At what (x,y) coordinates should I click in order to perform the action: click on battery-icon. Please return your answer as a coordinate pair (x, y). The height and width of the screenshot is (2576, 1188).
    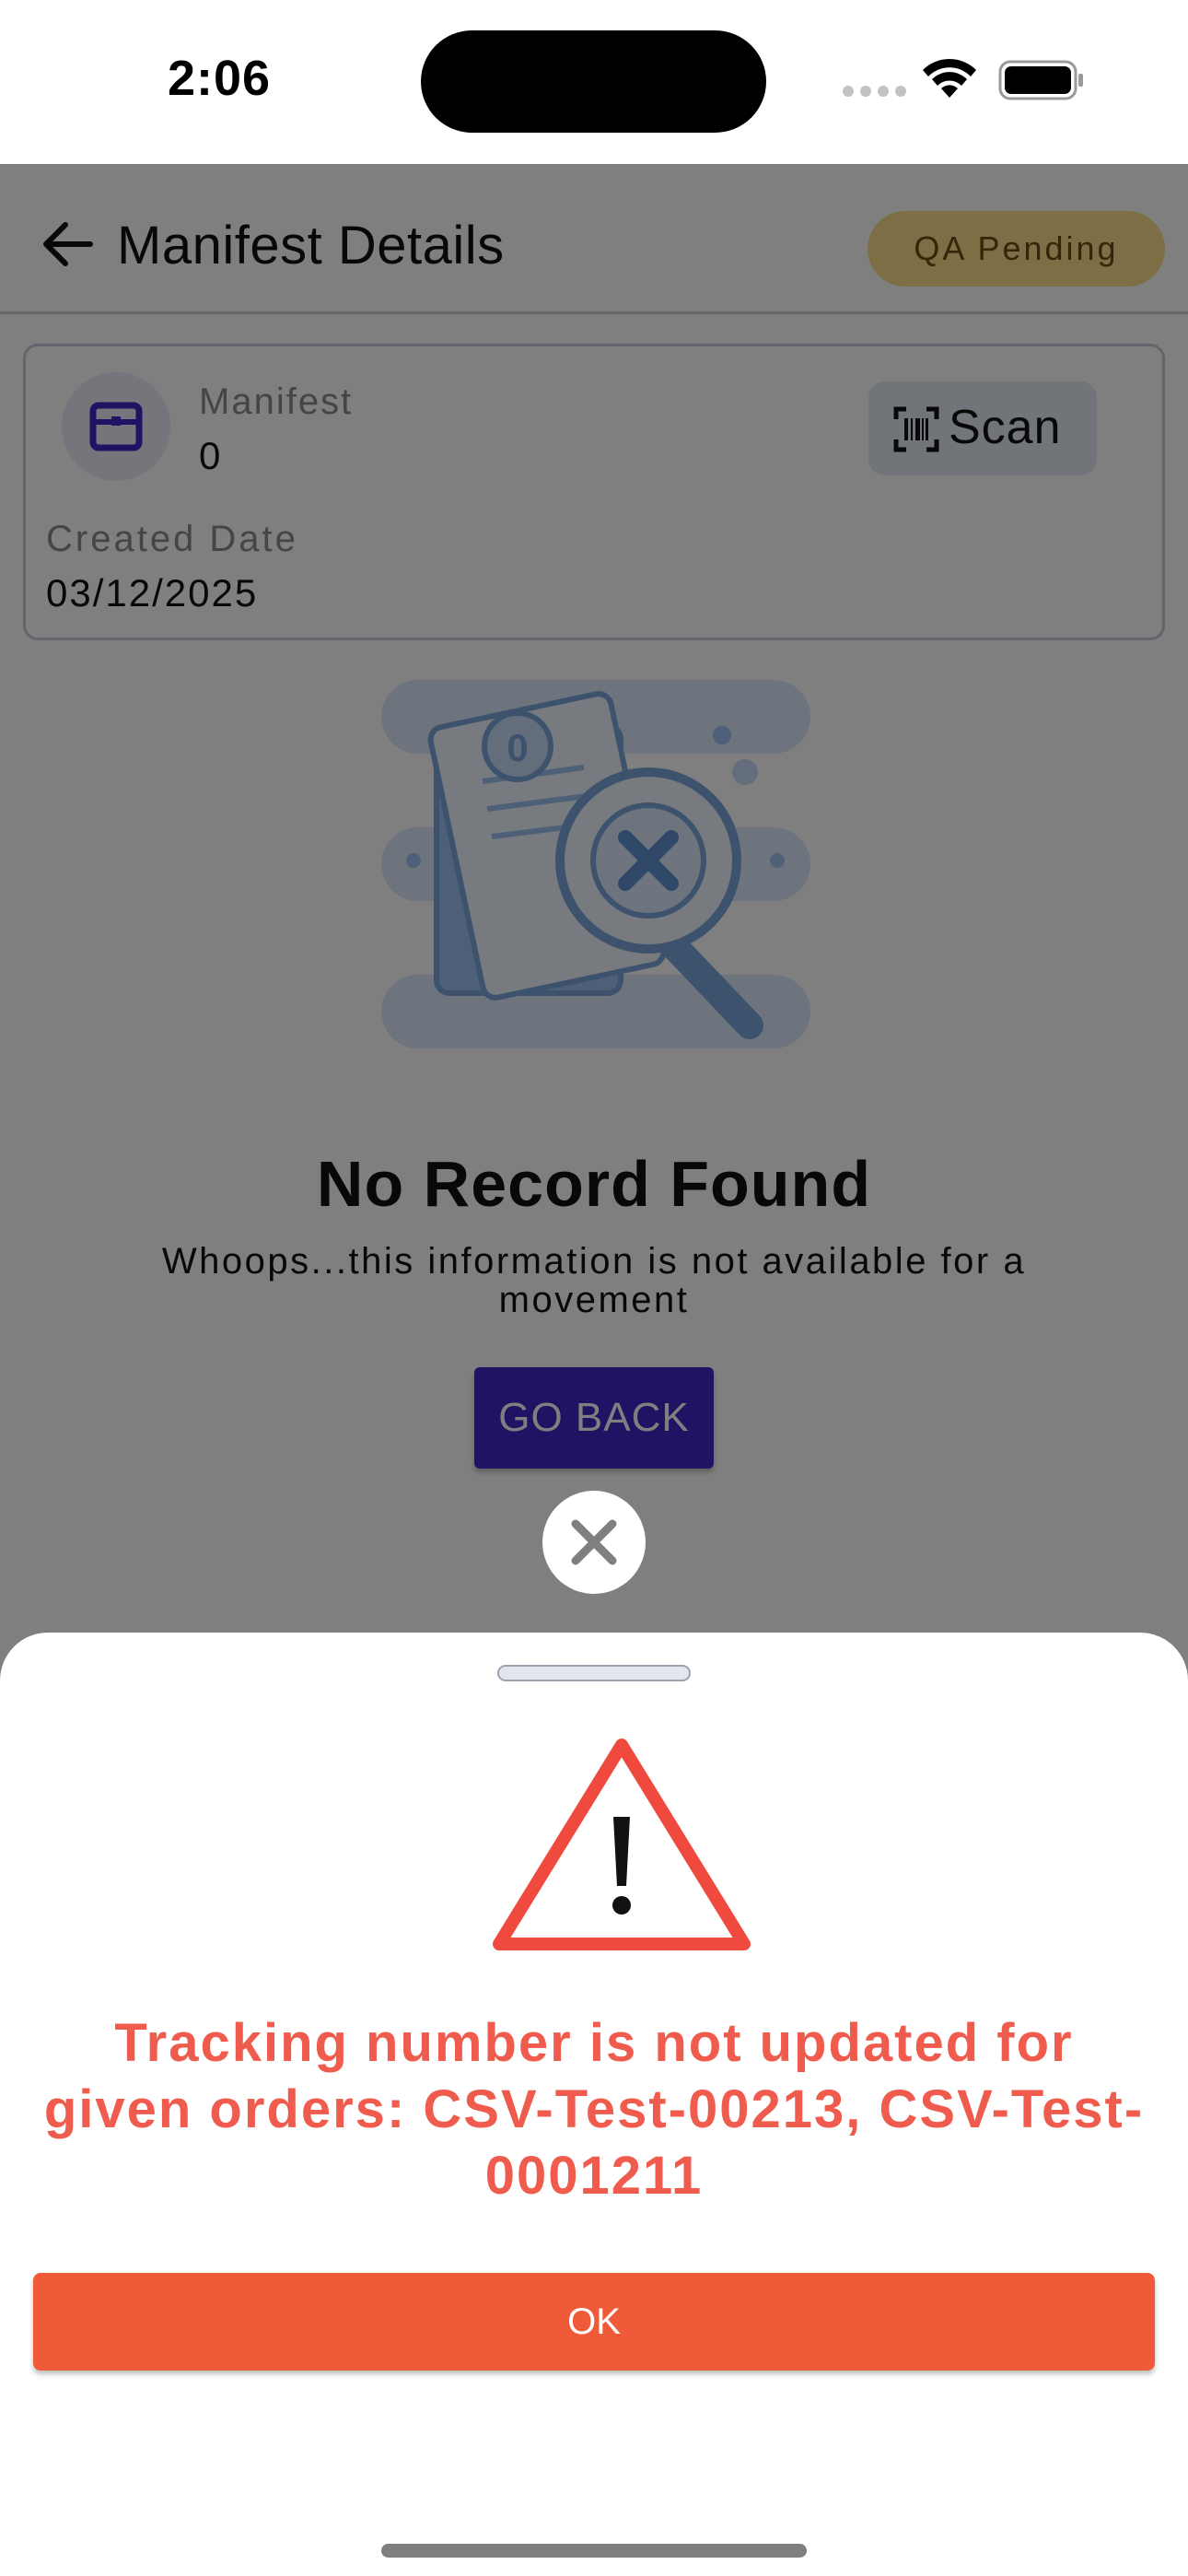
    Looking at the image, I should click on (1040, 80).